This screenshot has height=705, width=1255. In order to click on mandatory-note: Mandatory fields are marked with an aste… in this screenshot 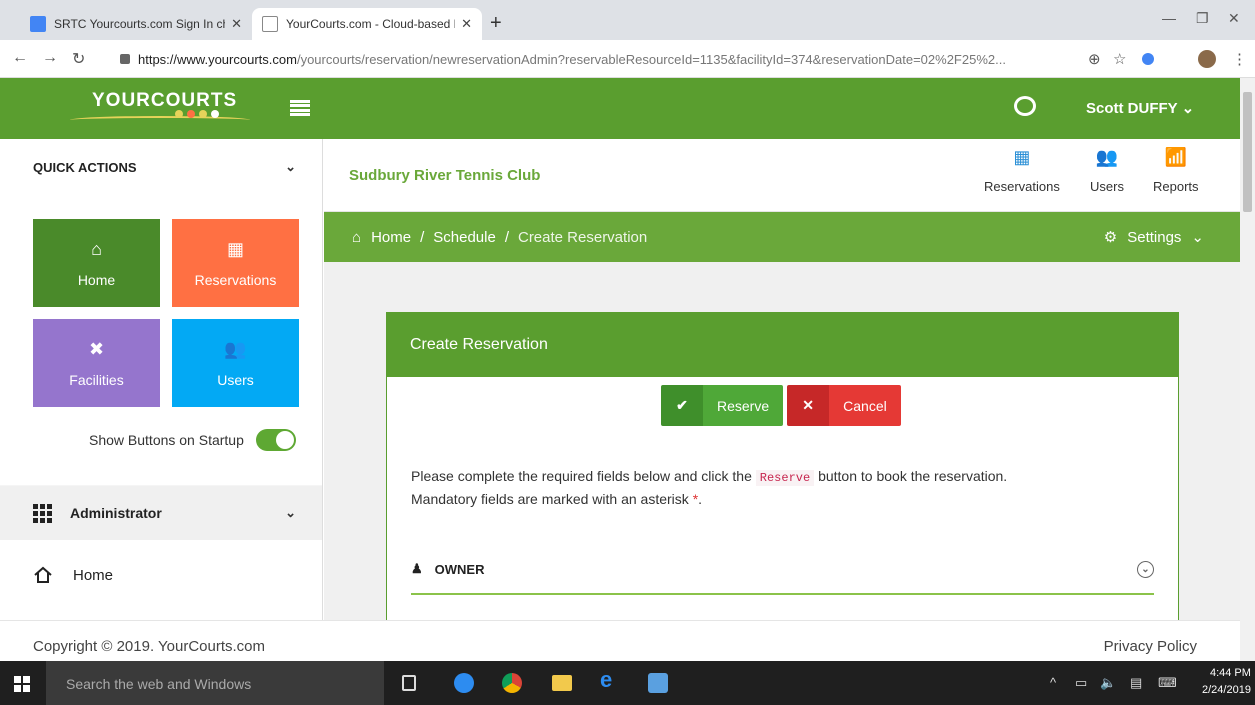, I will do `click(550, 499)`.